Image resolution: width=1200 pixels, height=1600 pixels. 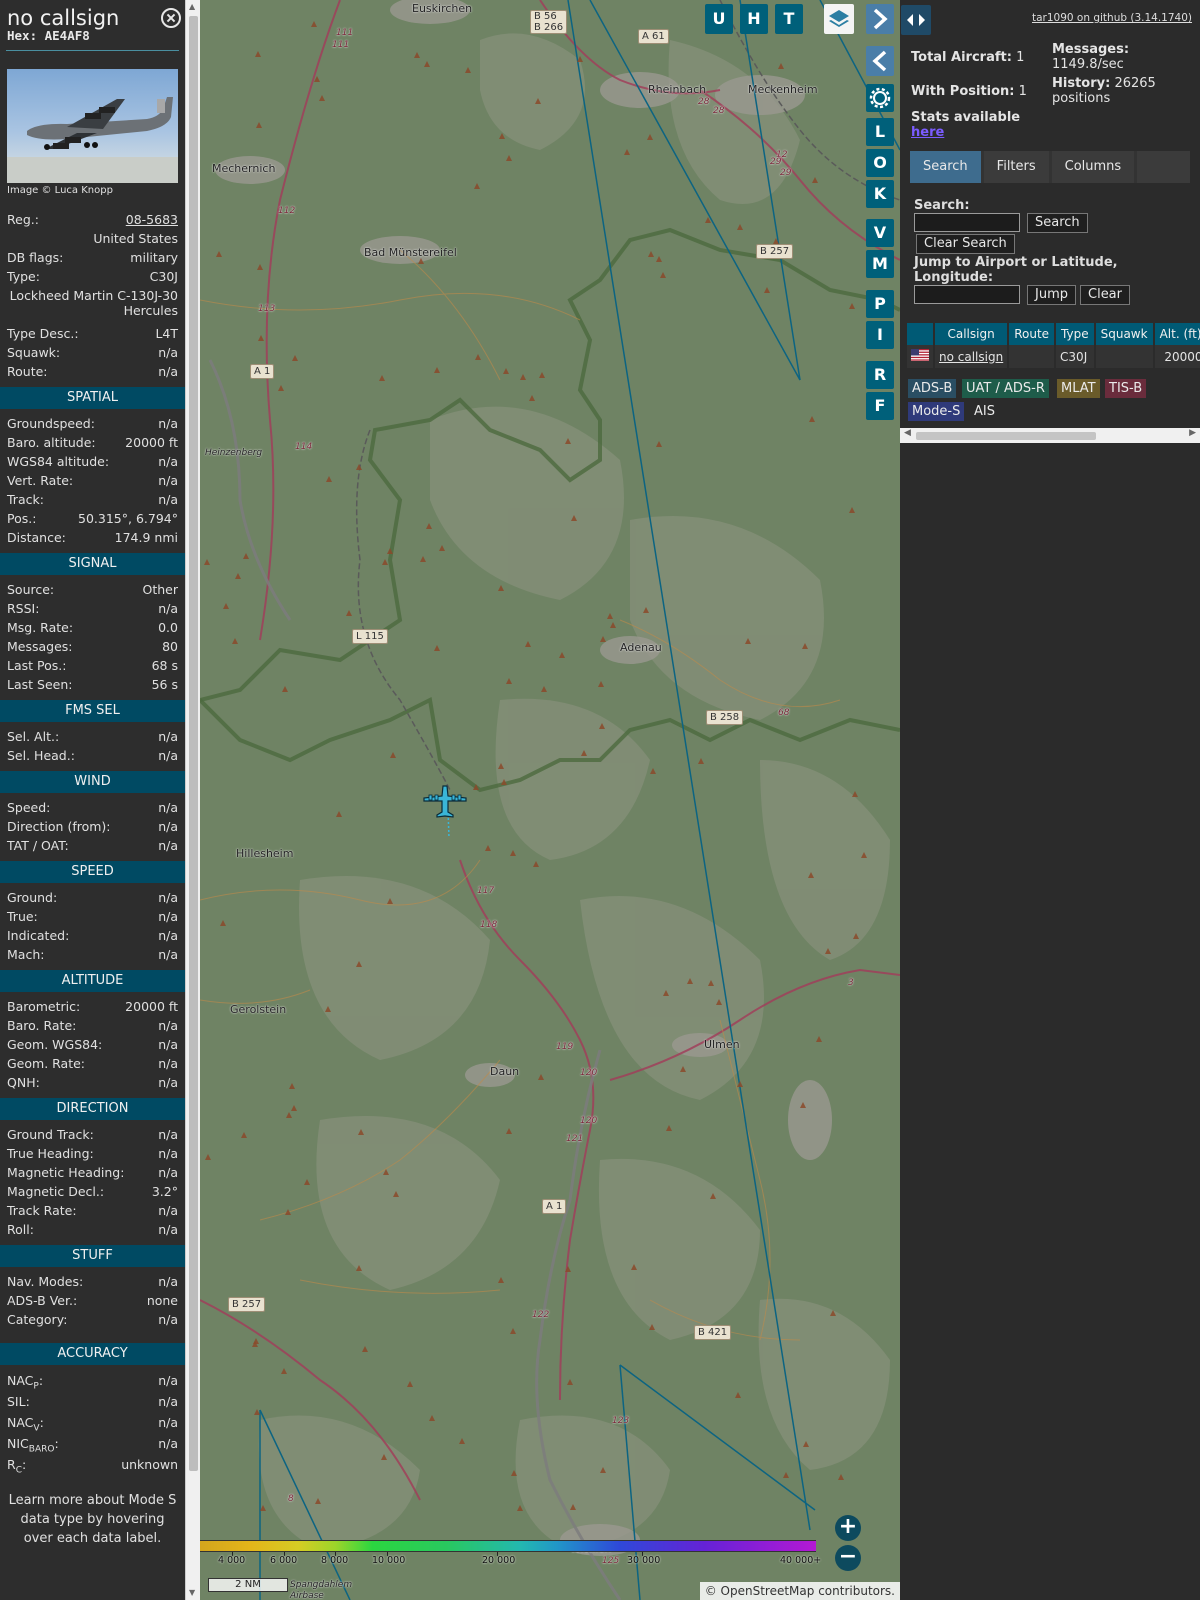 I want to click on github-link: tar1090 on github (3.14.1740), so click(x=1112, y=18).